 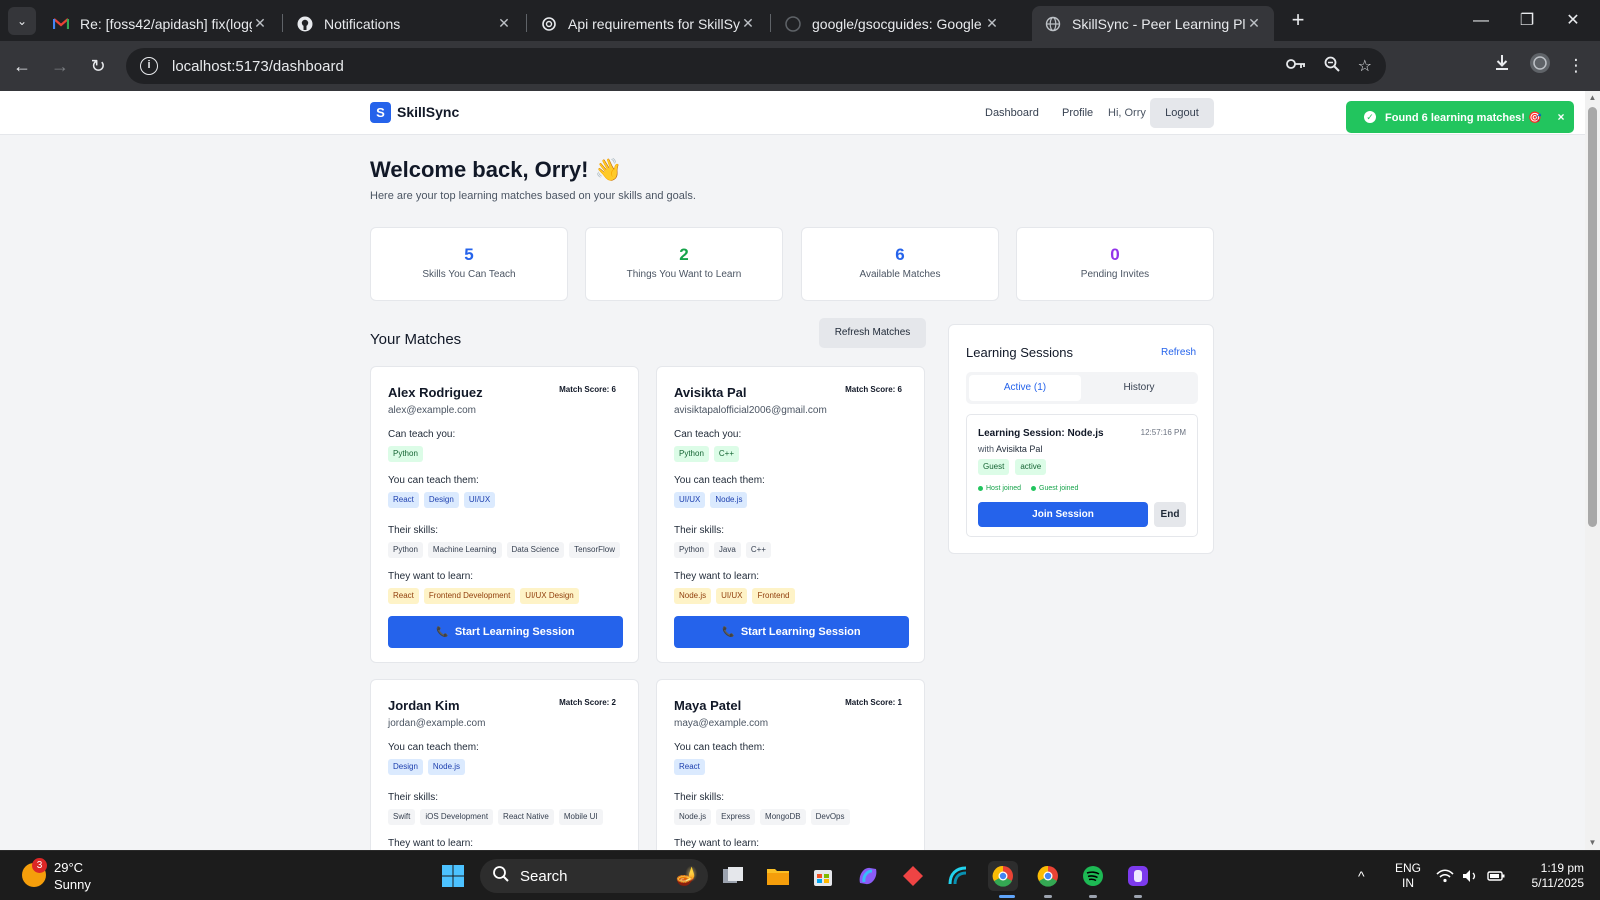 I want to click on bookmark-star-icon: ☆, so click(x=1365, y=66).